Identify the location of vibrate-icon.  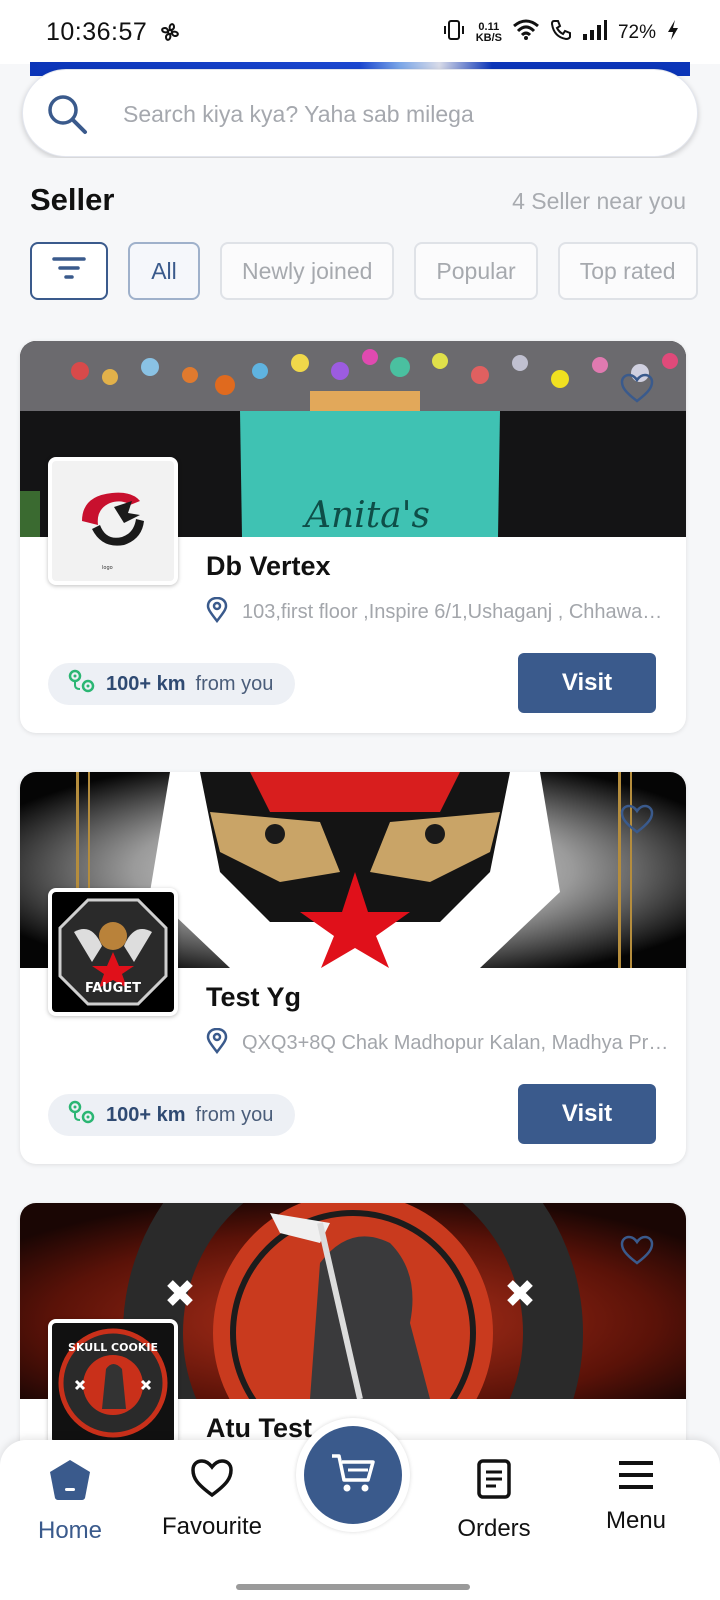
(454, 32).